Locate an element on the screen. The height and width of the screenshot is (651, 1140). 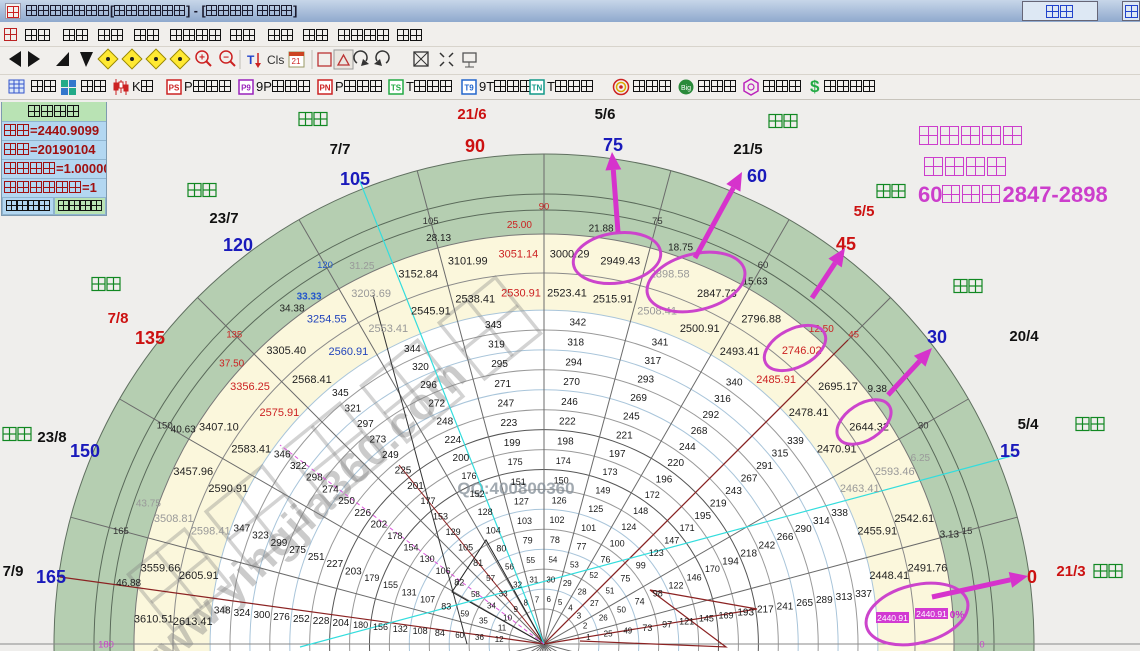
svg-text: 75 is located at coordinates (625, 578).